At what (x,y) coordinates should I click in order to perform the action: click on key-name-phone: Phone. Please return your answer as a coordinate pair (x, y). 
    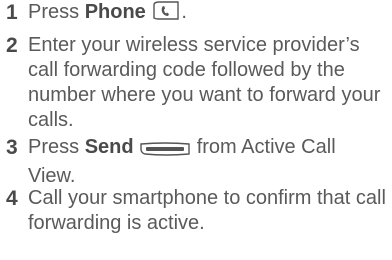
    Looking at the image, I should click on (115, 12).